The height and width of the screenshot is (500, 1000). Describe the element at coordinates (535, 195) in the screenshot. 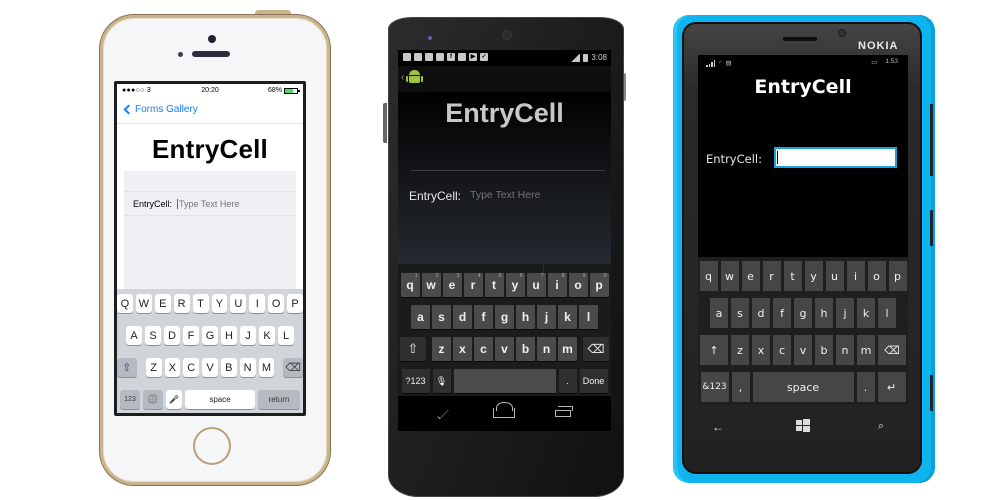

I see `android-entry-cell-input` at that location.